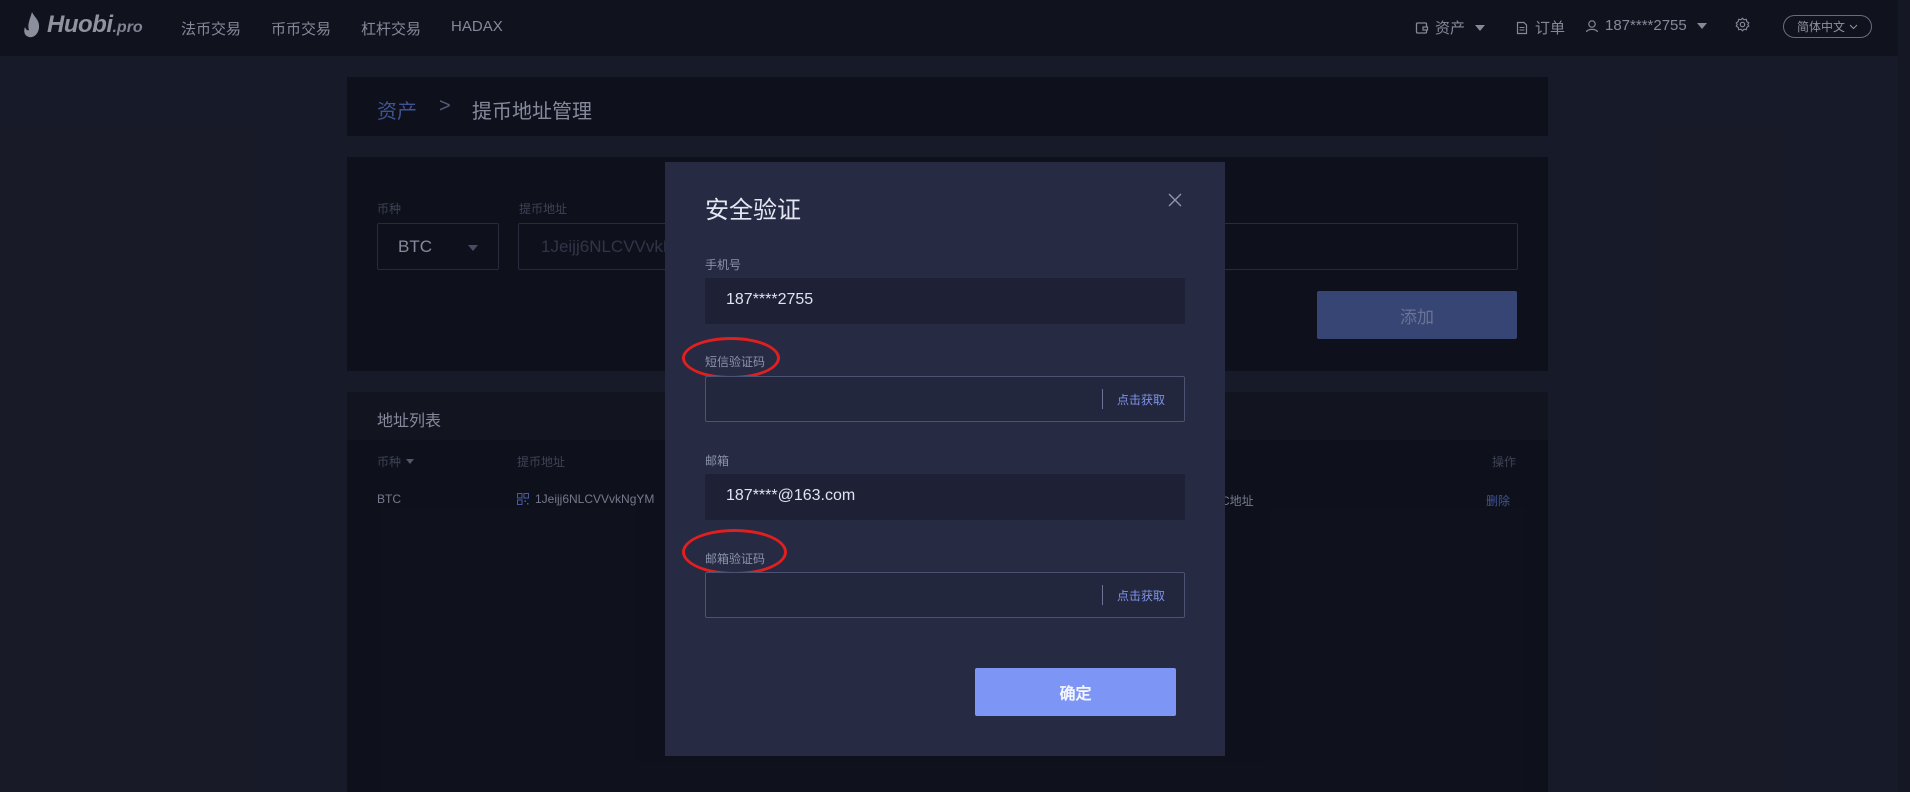  I want to click on email-value: 187****@163.com, so click(791, 495).